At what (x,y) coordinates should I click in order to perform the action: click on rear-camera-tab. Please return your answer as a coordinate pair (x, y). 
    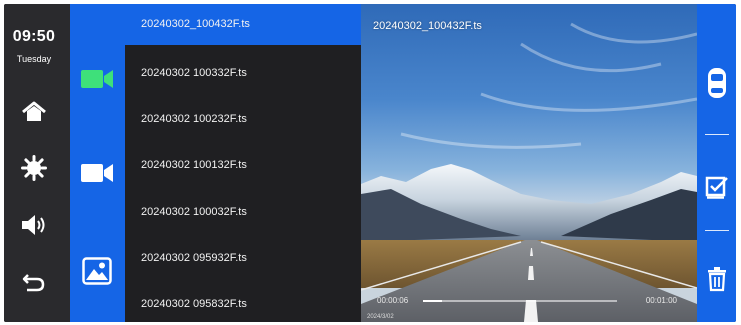
    Looking at the image, I should click on (97, 173).